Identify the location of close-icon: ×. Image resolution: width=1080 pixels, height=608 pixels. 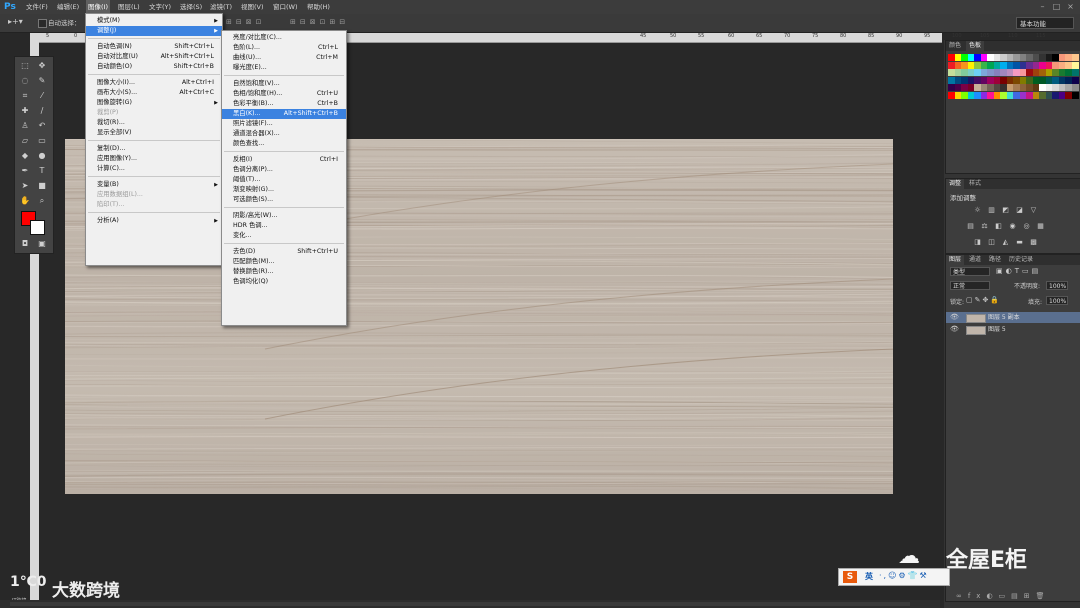
(1070, 6).